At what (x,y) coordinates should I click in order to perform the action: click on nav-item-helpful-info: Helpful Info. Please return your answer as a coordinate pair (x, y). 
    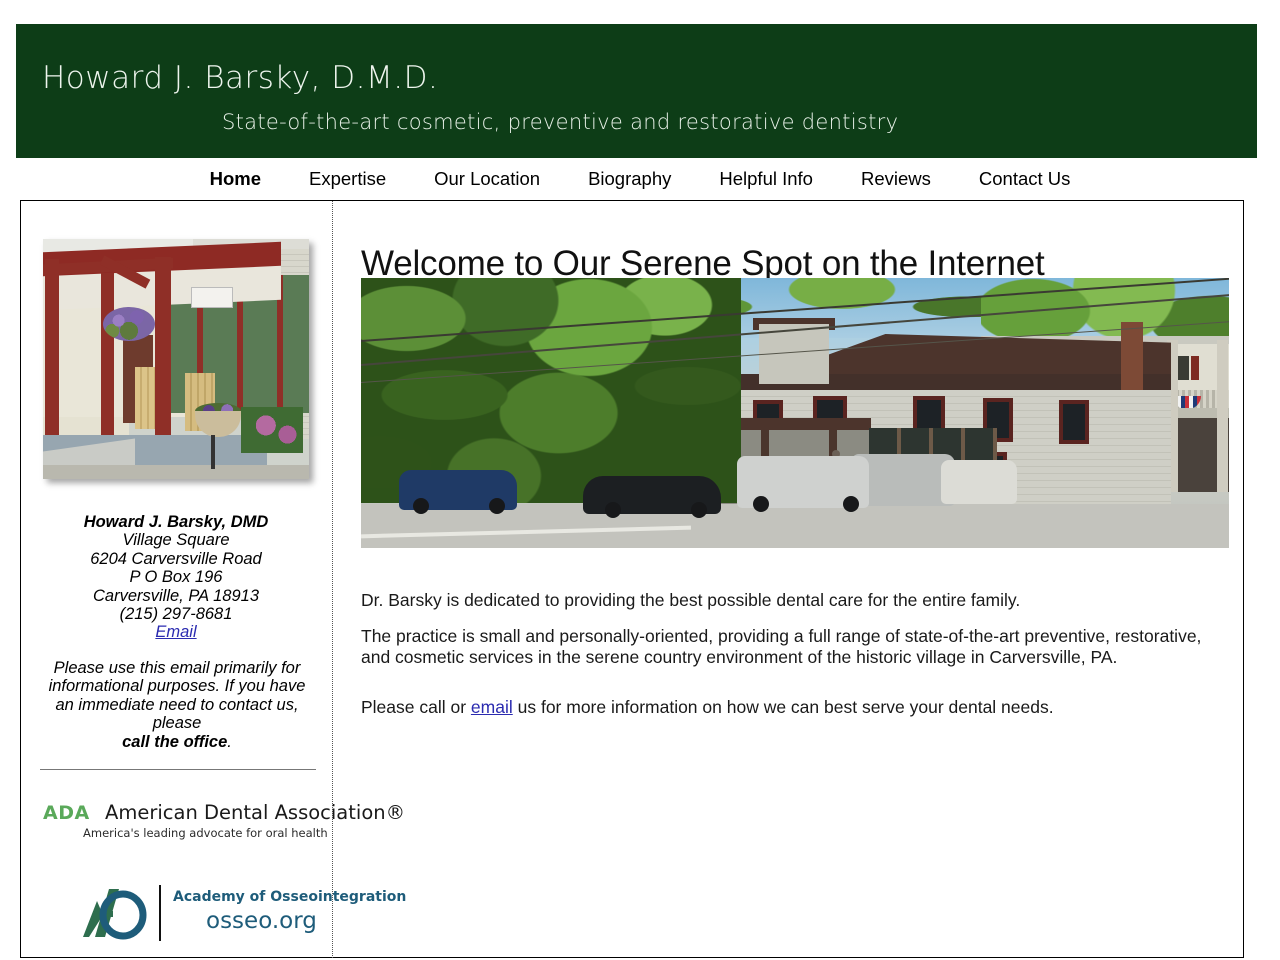
    Looking at the image, I should click on (766, 179).